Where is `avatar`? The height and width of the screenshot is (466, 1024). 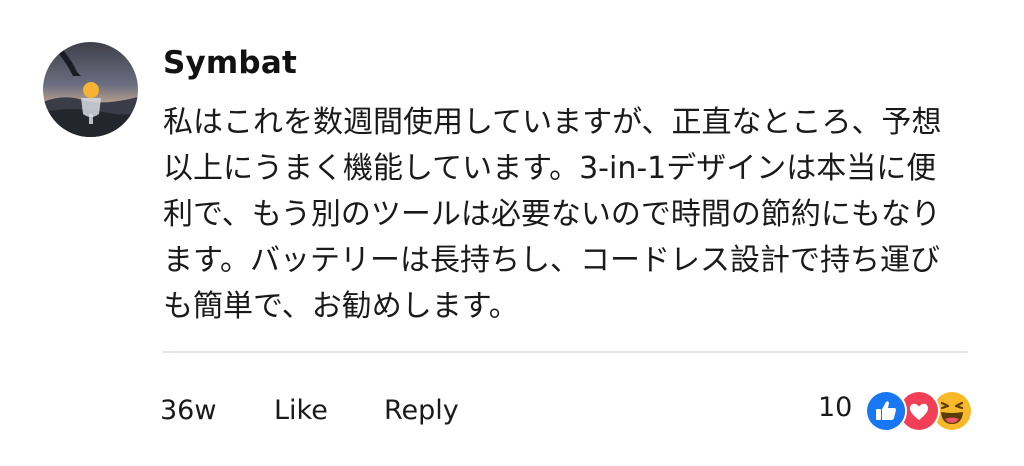
avatar is located at coordinates (90, 89).